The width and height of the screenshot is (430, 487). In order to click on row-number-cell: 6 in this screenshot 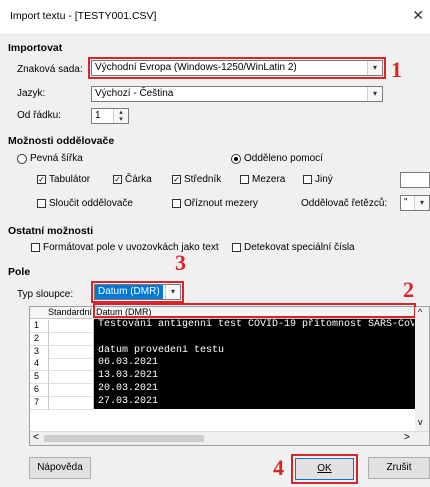, I will do `click(39, 390)`.